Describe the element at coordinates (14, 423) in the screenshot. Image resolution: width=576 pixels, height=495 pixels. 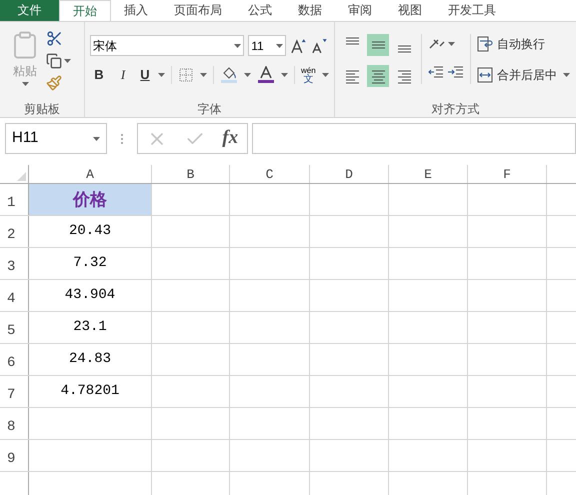
I see `row-header: 8` at that location.